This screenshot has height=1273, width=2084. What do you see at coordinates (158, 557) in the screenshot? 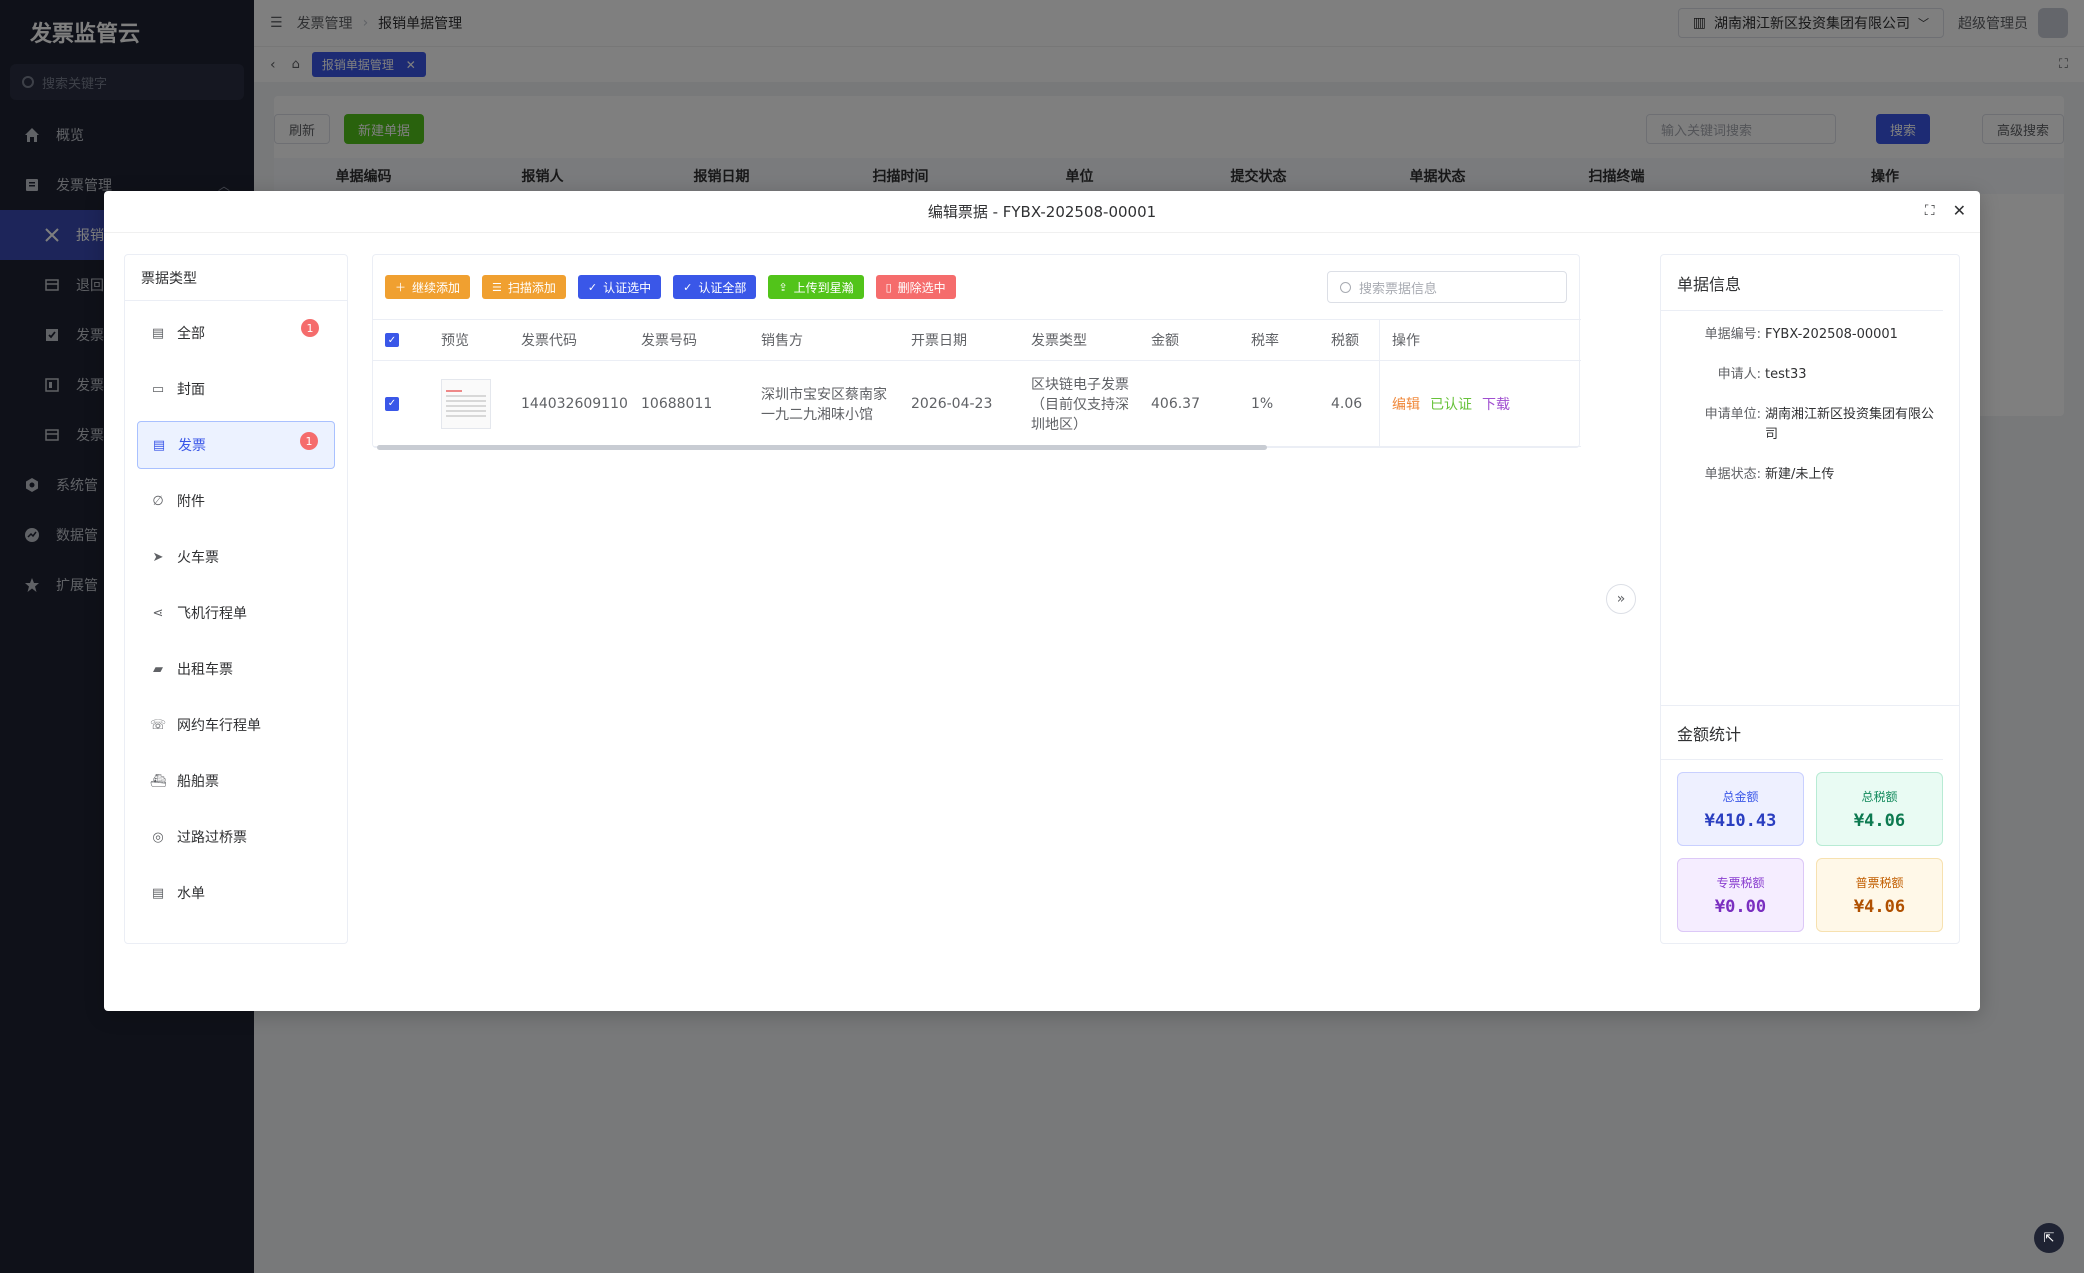
I see `send-icon: ➤` at bounding box center [158, 557].